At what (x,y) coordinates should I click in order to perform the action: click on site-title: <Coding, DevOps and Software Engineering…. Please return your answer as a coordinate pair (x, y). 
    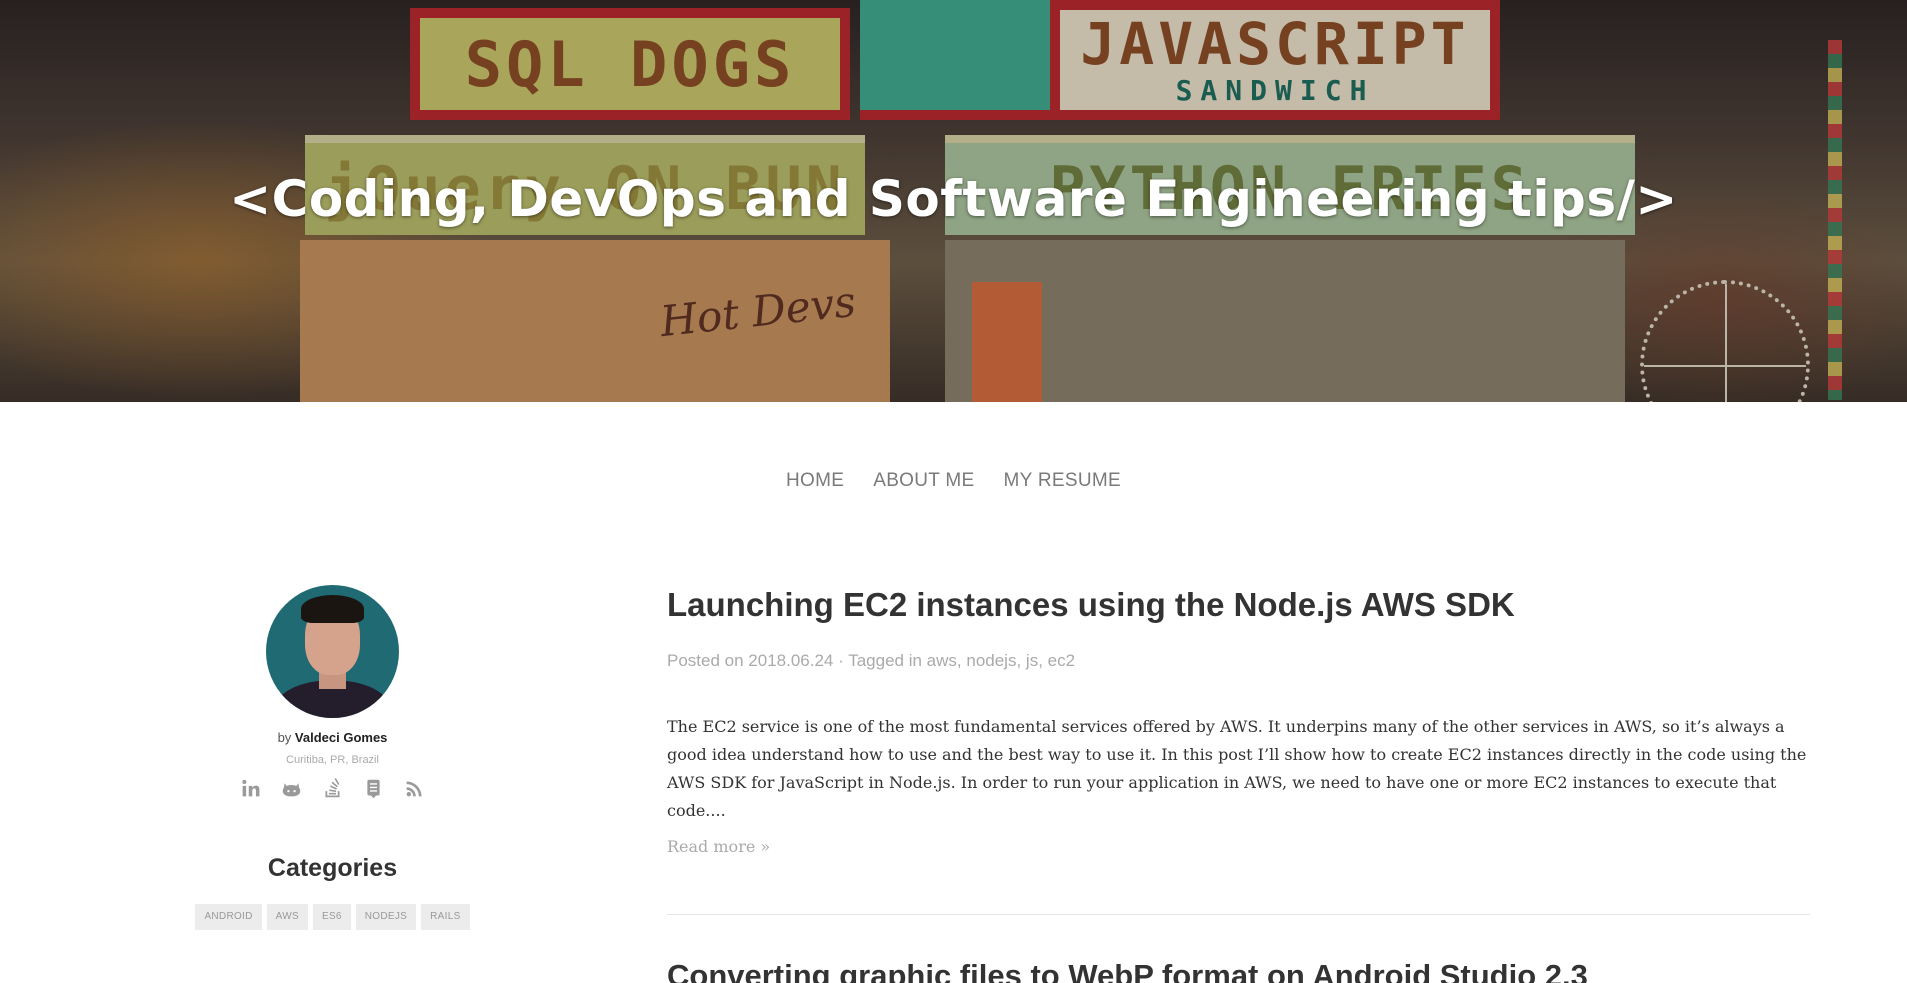
    Looking at the image, I should click on (953, 199).